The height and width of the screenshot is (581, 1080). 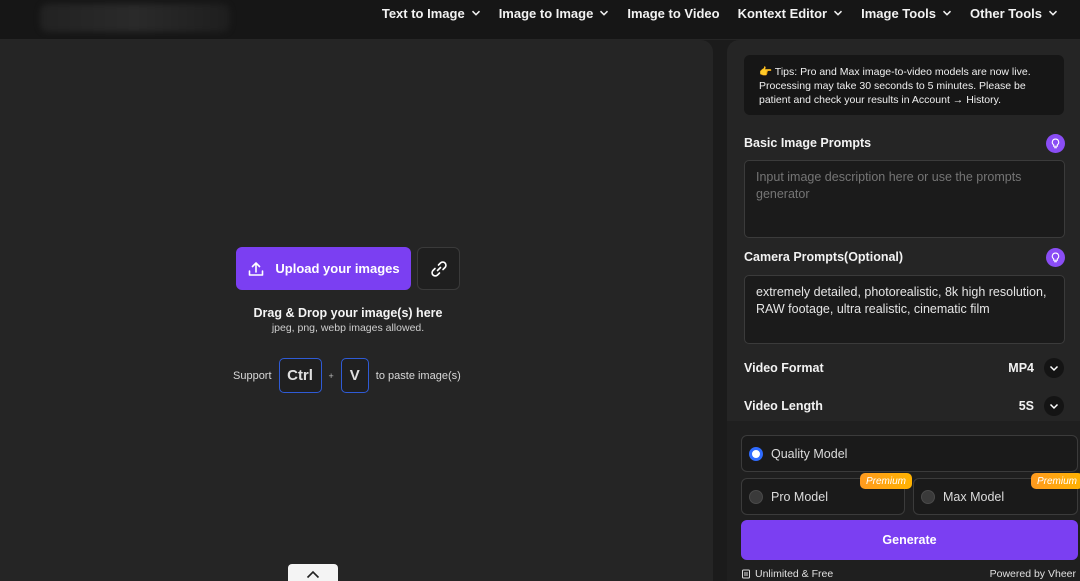 I want to click on scroll-up-button, so click(x=313, y=572).